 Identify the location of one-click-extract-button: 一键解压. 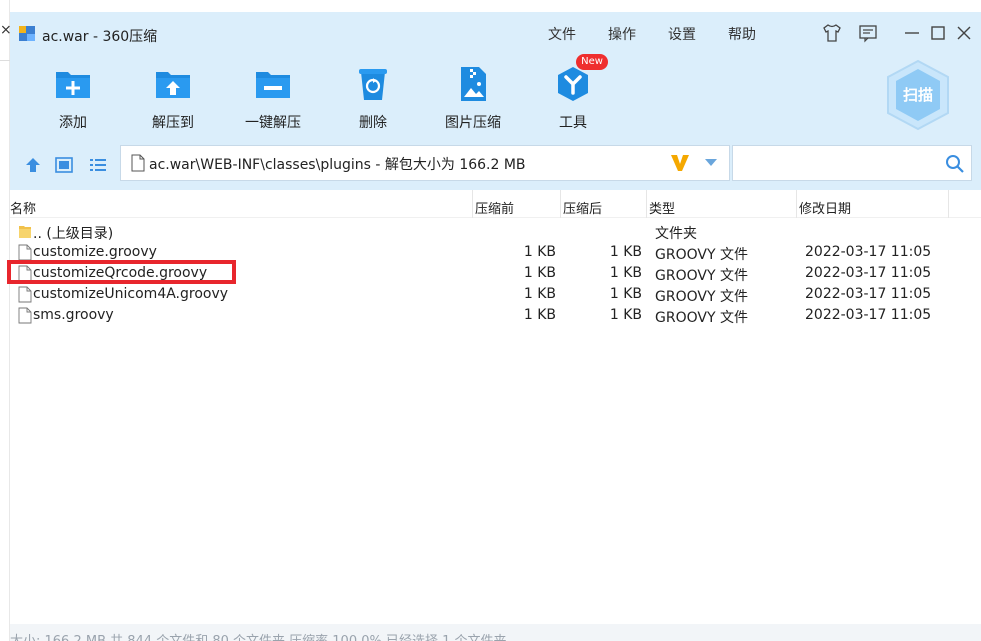
(273, 98).